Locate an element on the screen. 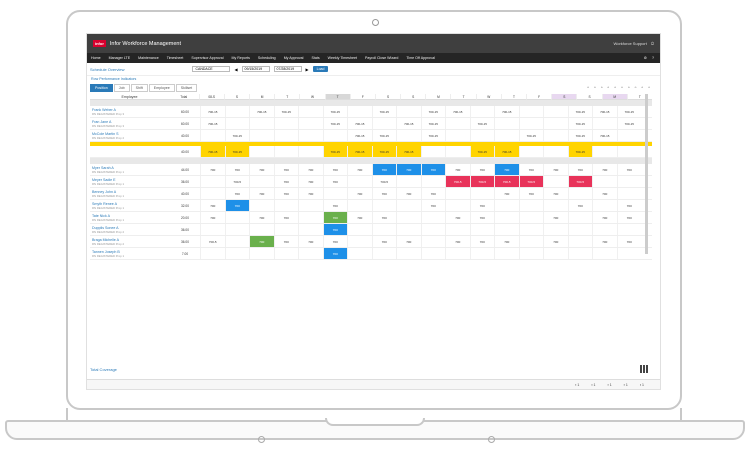 This screenshot has height=456, width=750. doc-icon: ▪ 1 is located at coordinates (609, 385).